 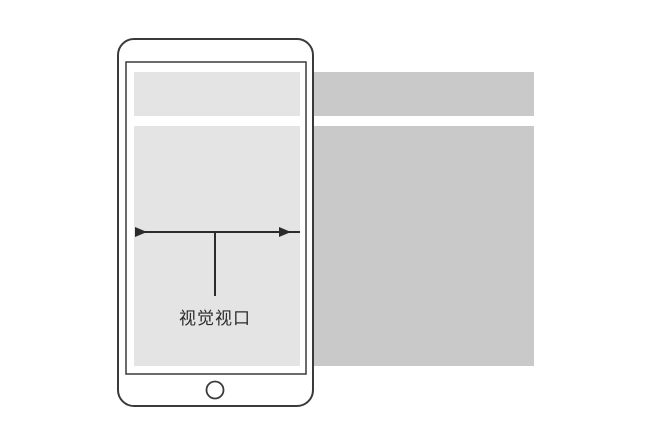 What do you see at coordinates (417, 94) in the screenshot?
I see `layout-viewport-header-band` at bounding box center [417, 94].